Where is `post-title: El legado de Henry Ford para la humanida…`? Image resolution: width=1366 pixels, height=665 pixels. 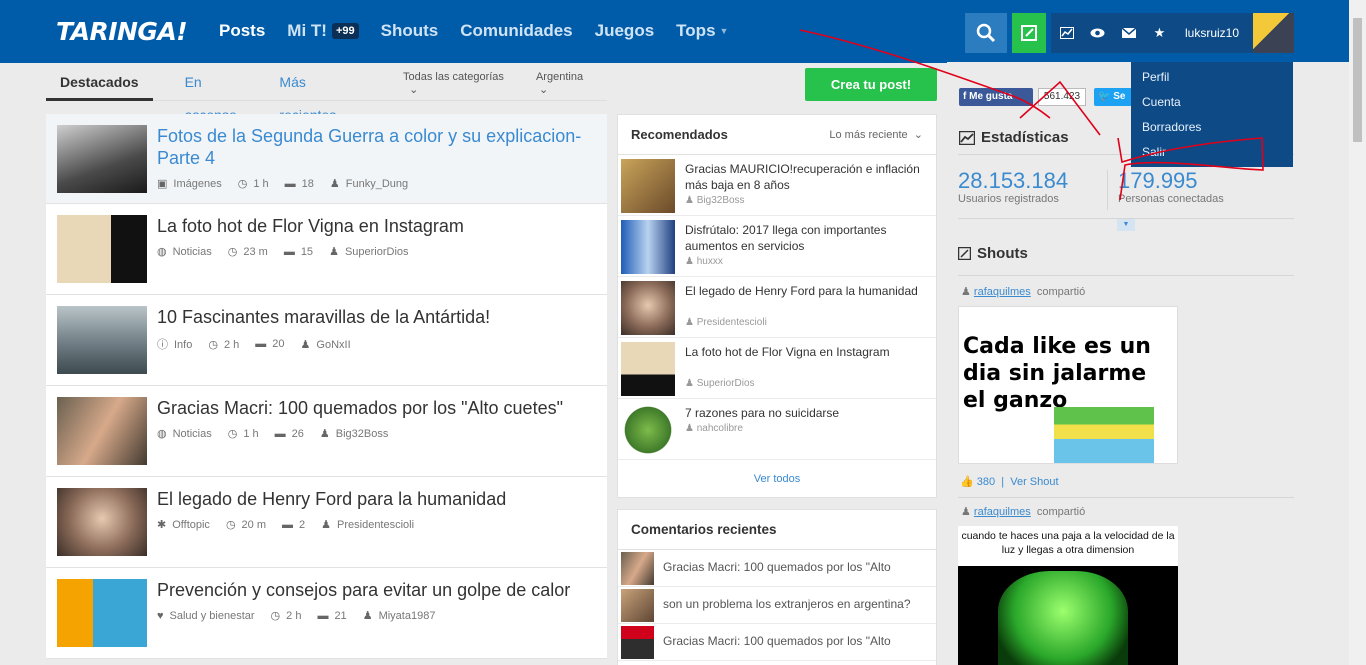 post-title: El legado de Henry Ford para la humanida… is located at coordinates (377, 499).